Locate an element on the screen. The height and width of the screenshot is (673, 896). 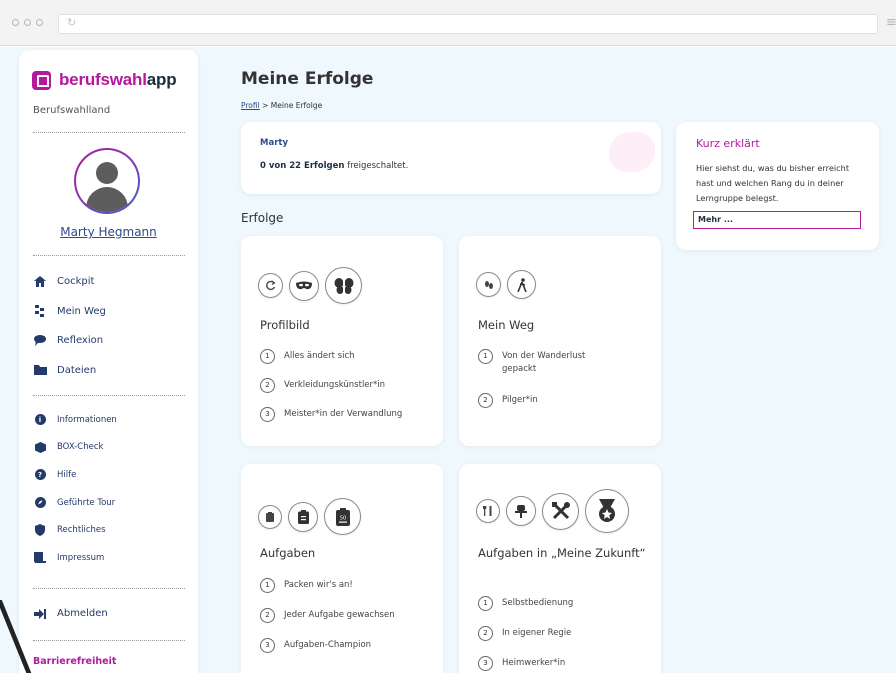
badge-row: 50 is located at coordinates (309, 516).